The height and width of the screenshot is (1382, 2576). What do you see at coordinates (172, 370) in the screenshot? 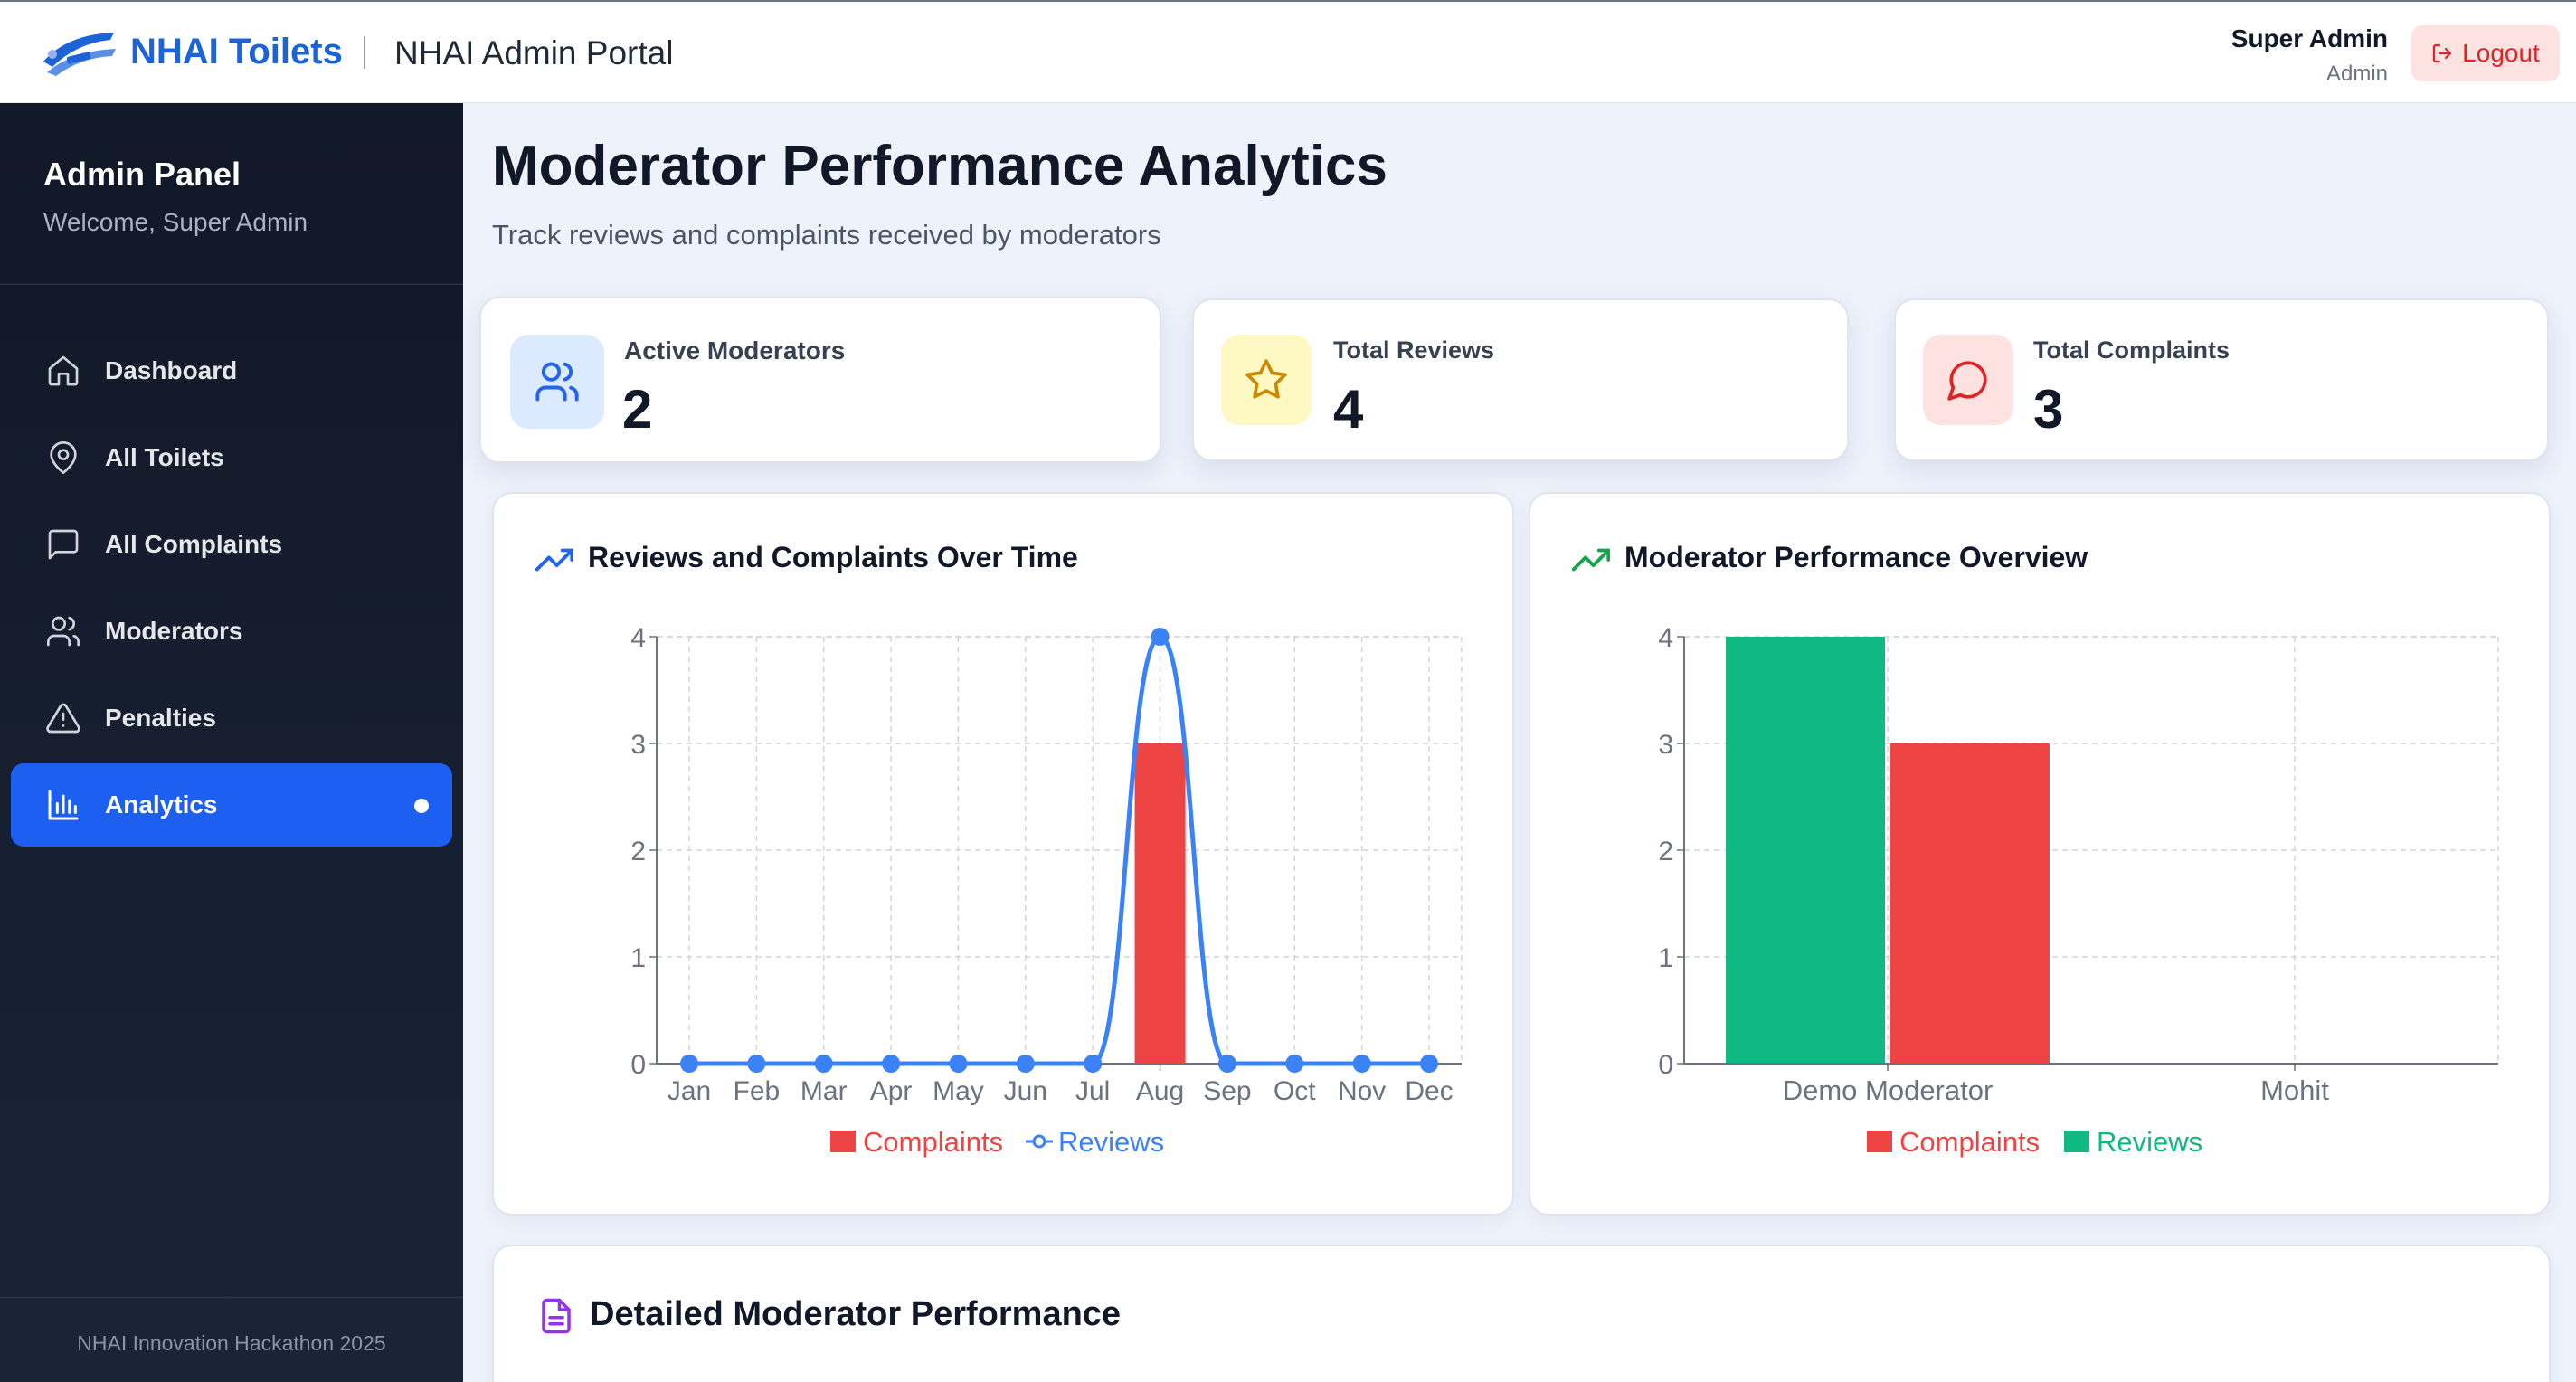
I see `sidebar-item-label: Dashboard` at bounding box center [172, 370].